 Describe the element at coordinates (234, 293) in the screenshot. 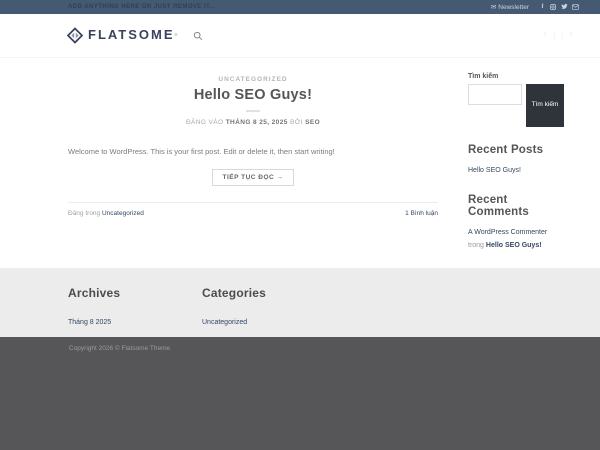

I see `categories-title: Categories` at that location.